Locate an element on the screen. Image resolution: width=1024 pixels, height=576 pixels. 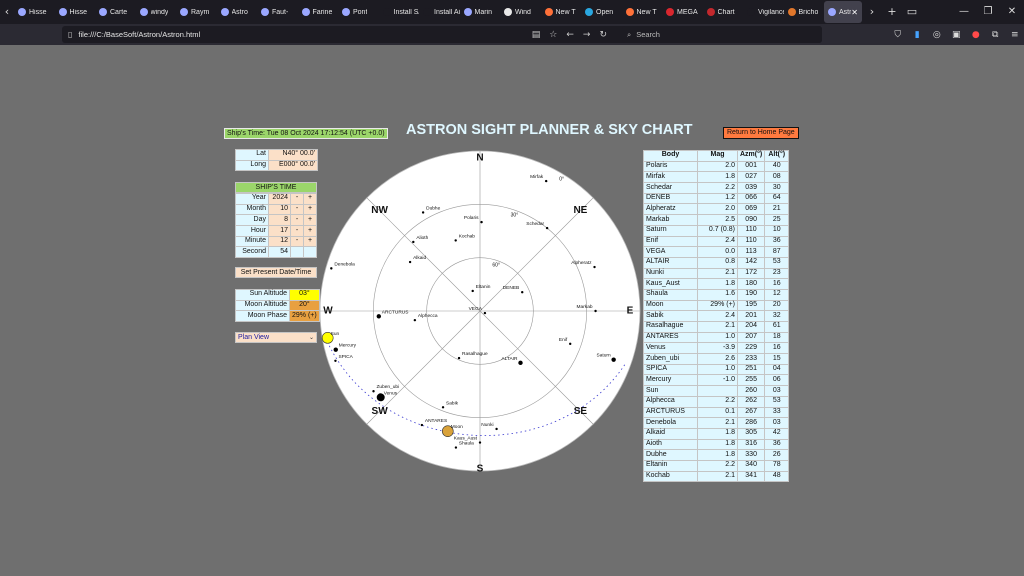
scroll-tabs-right-icon: › is located at coordinates (872, 12).